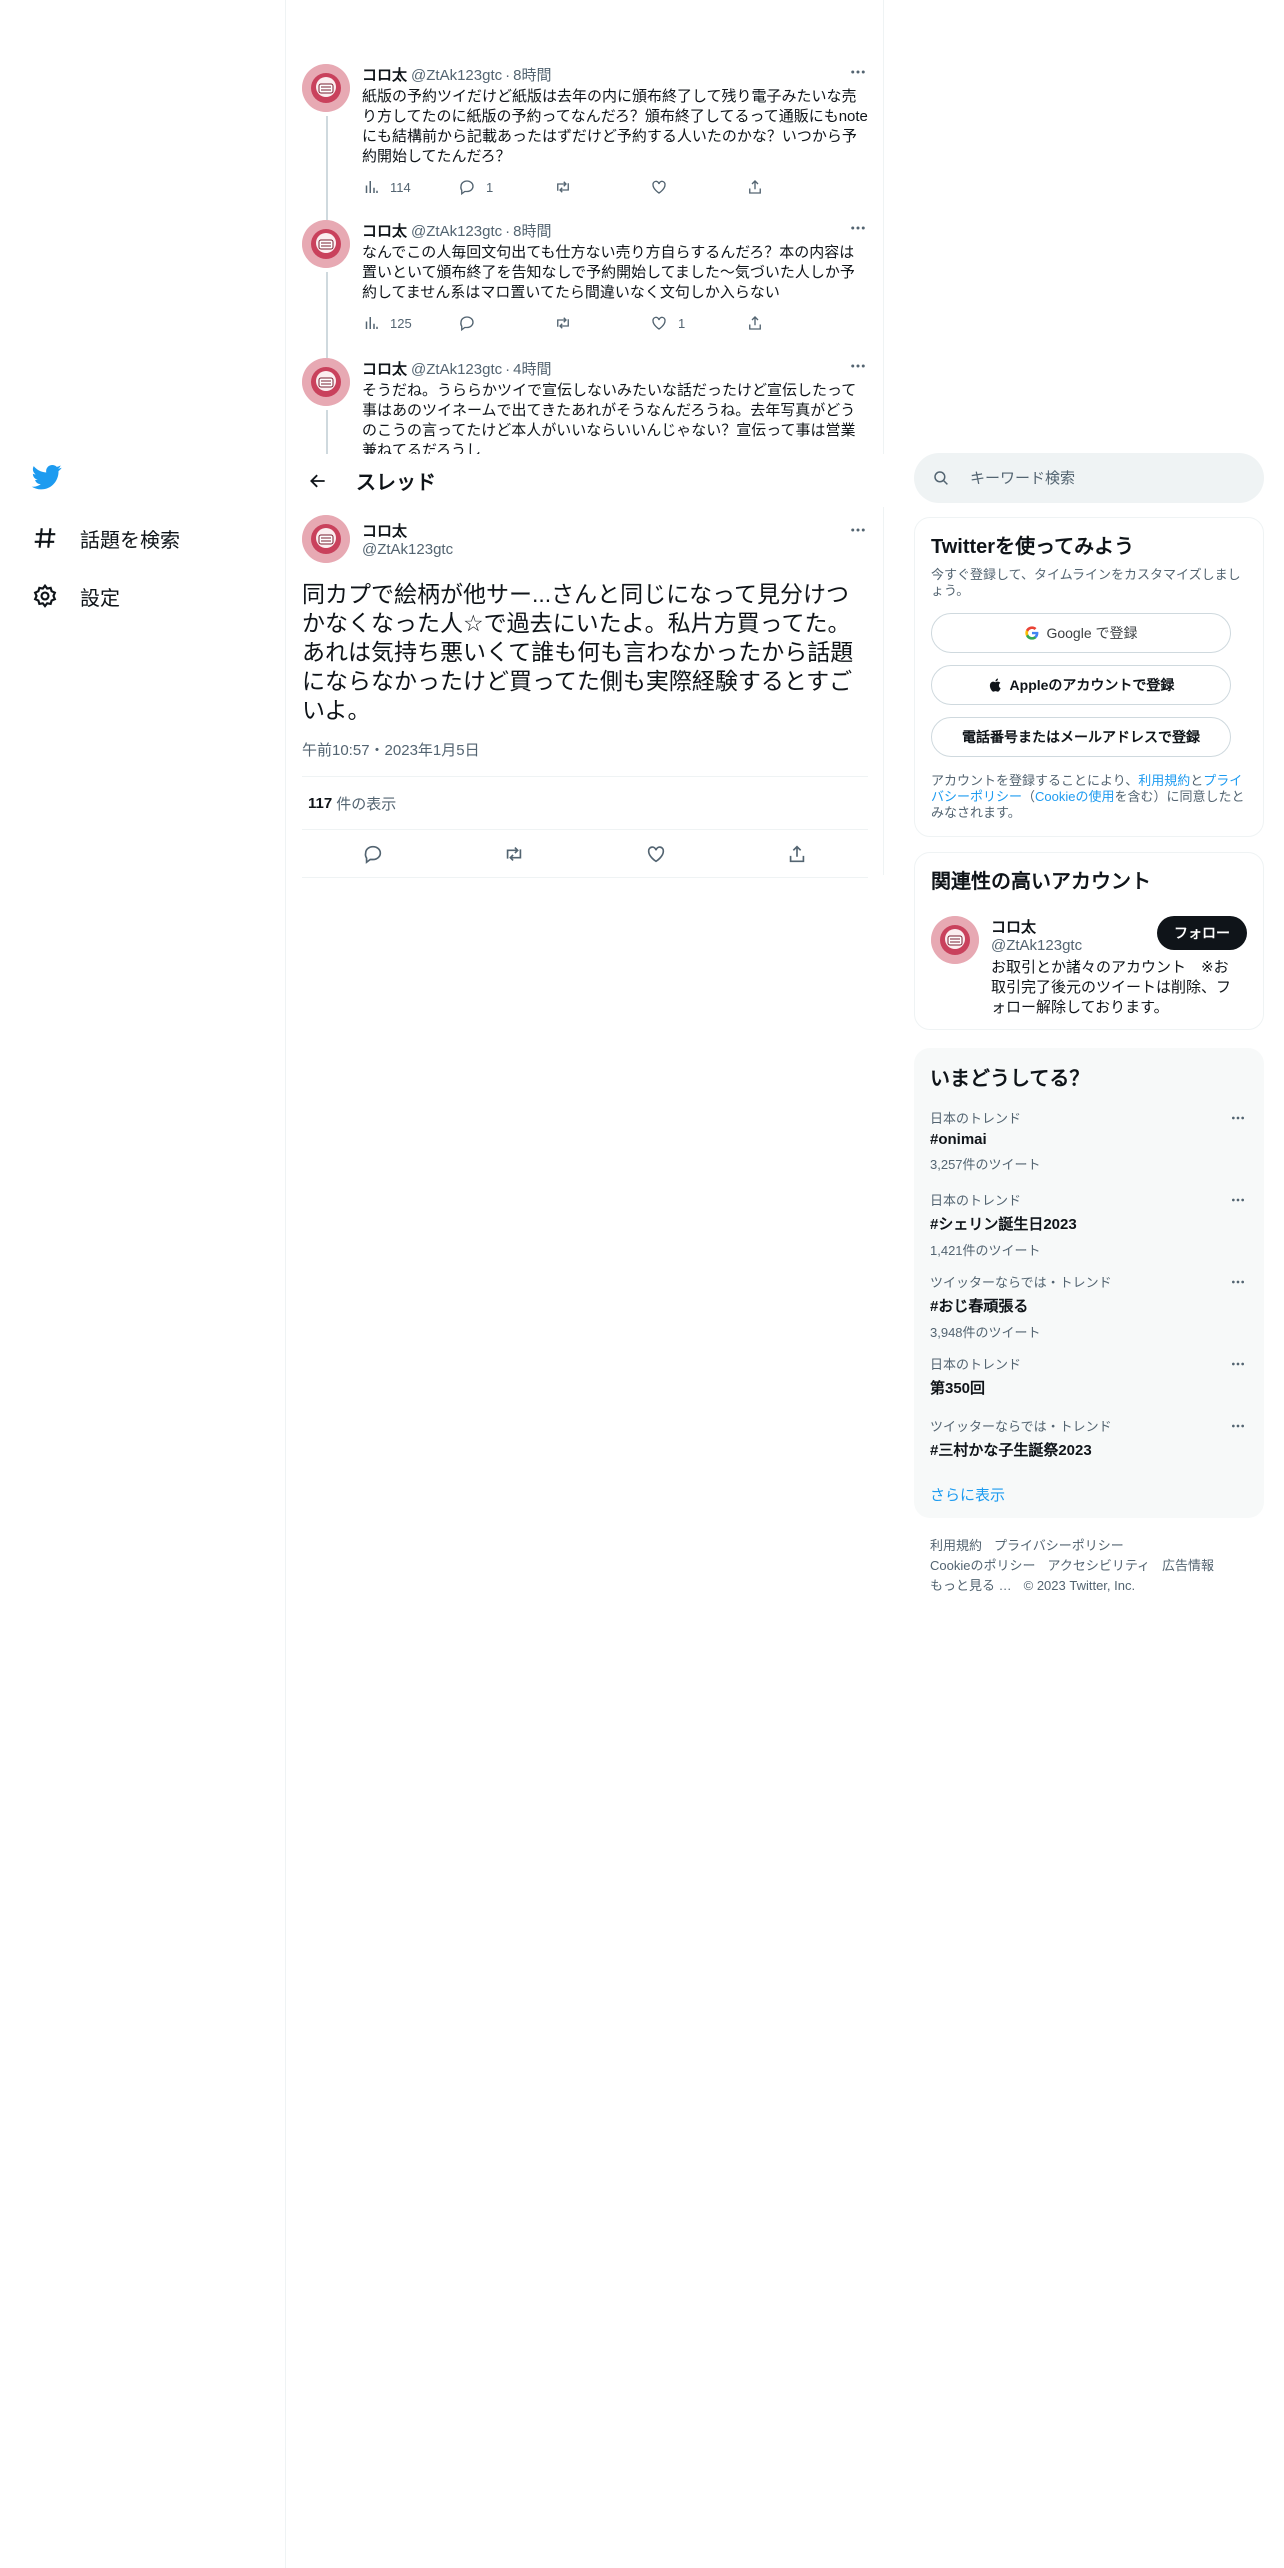 The width and height of the screenshot is (1284, 2568). Describe the element at coordinates (1081, 633) in the screenshot. I see `google-signup-button: Google で登録` at that location.